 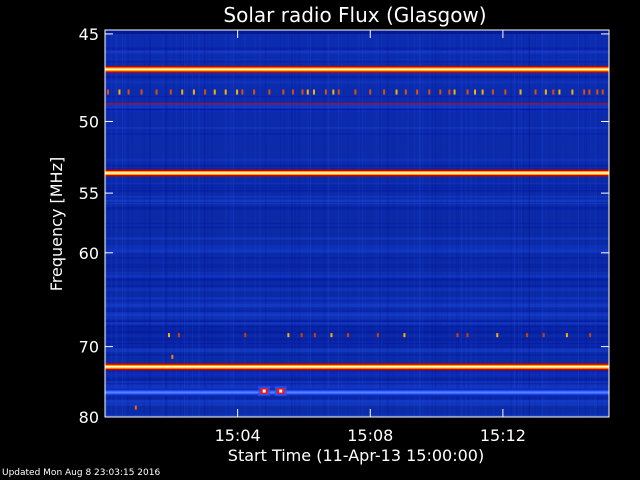 What do you see at coordinates (81, 473) in the screenshot?
I see `updated-timestamp: Updated Mon Aug 8 23:03:15 2016` at bounding box center [81, 473].